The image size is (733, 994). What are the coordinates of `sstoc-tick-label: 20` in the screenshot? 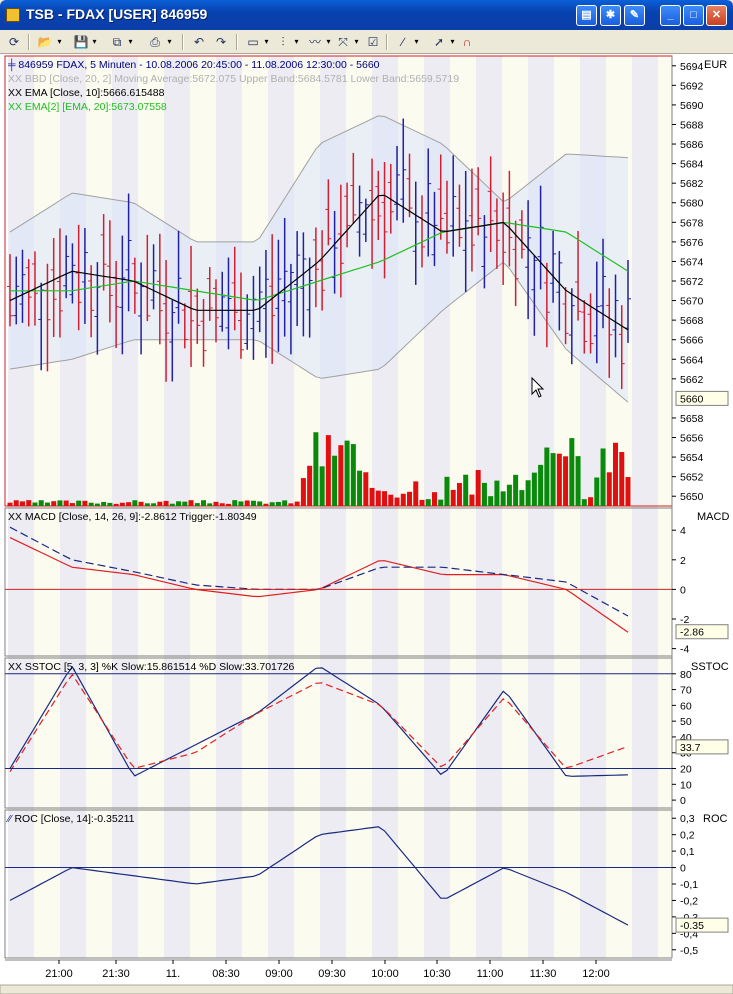 It's located at (686, 770).